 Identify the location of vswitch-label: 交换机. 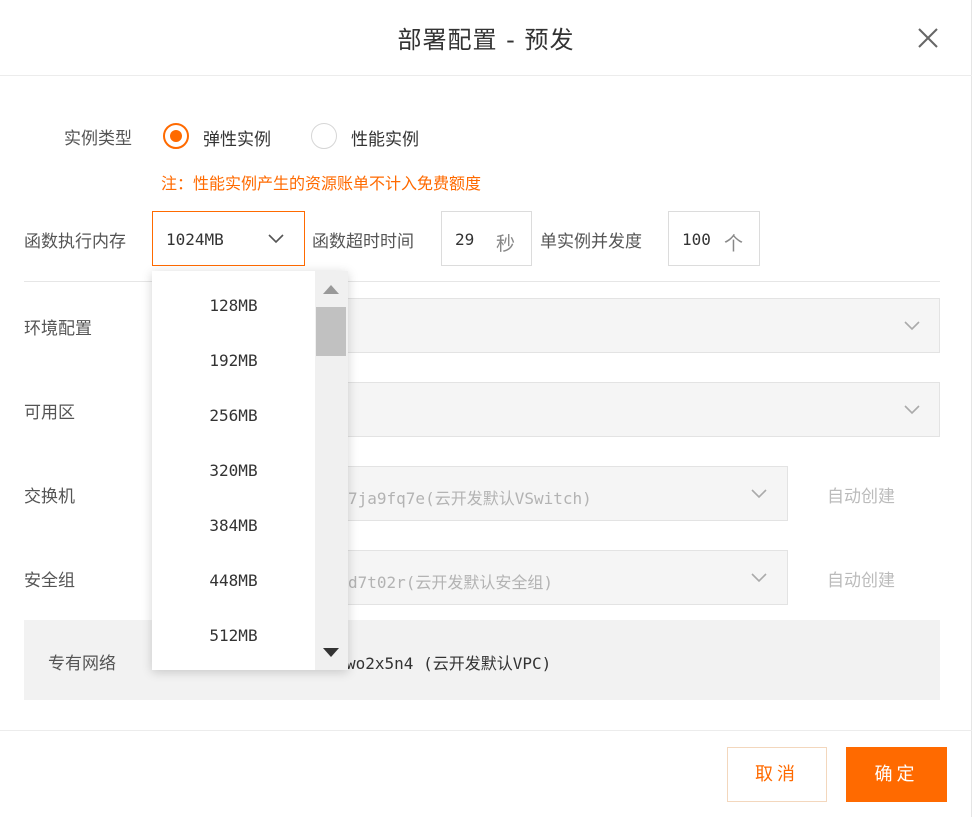
(49, 497).